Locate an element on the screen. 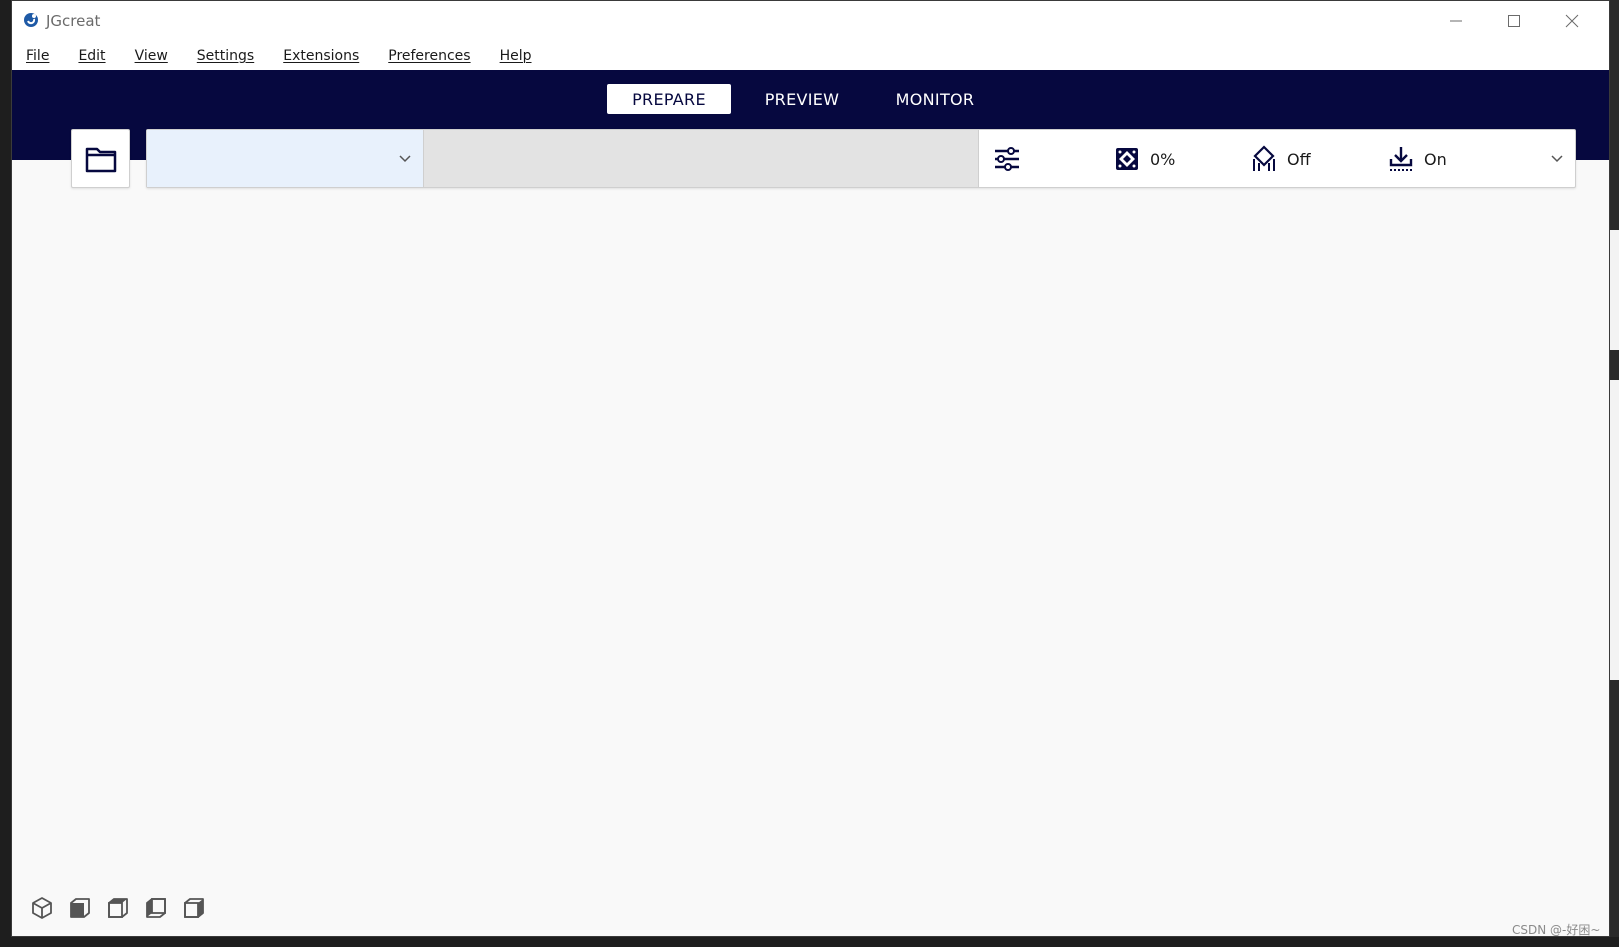 The height and width of the screenshot is (947, 1619). view-3d-button is located at coordinates (42, 908).